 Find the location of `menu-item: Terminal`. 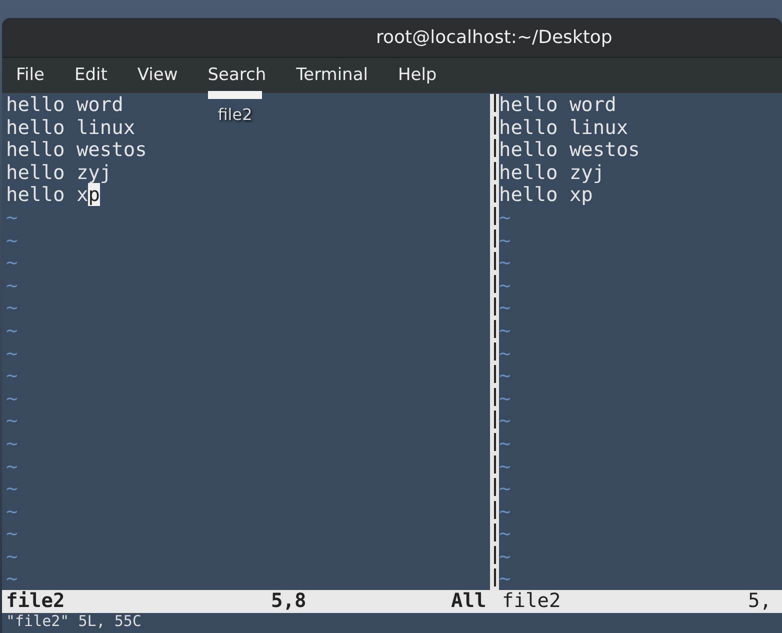

menu-item: Terminal is located at coordinates (332, 75).